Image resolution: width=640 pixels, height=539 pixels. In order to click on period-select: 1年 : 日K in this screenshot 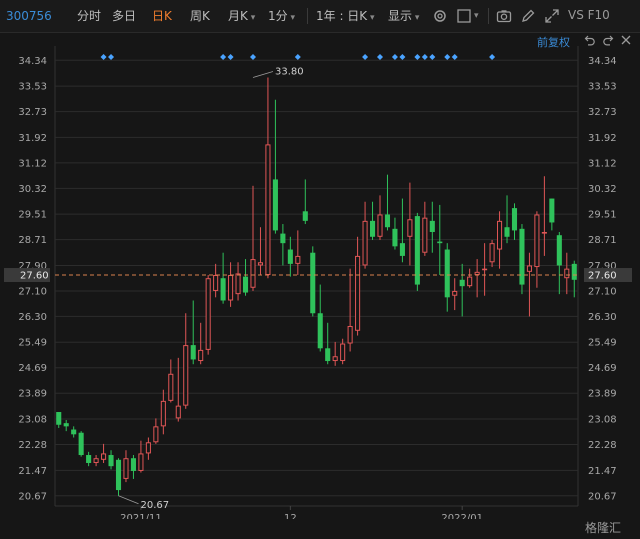, I will do `click(345, 17)`.